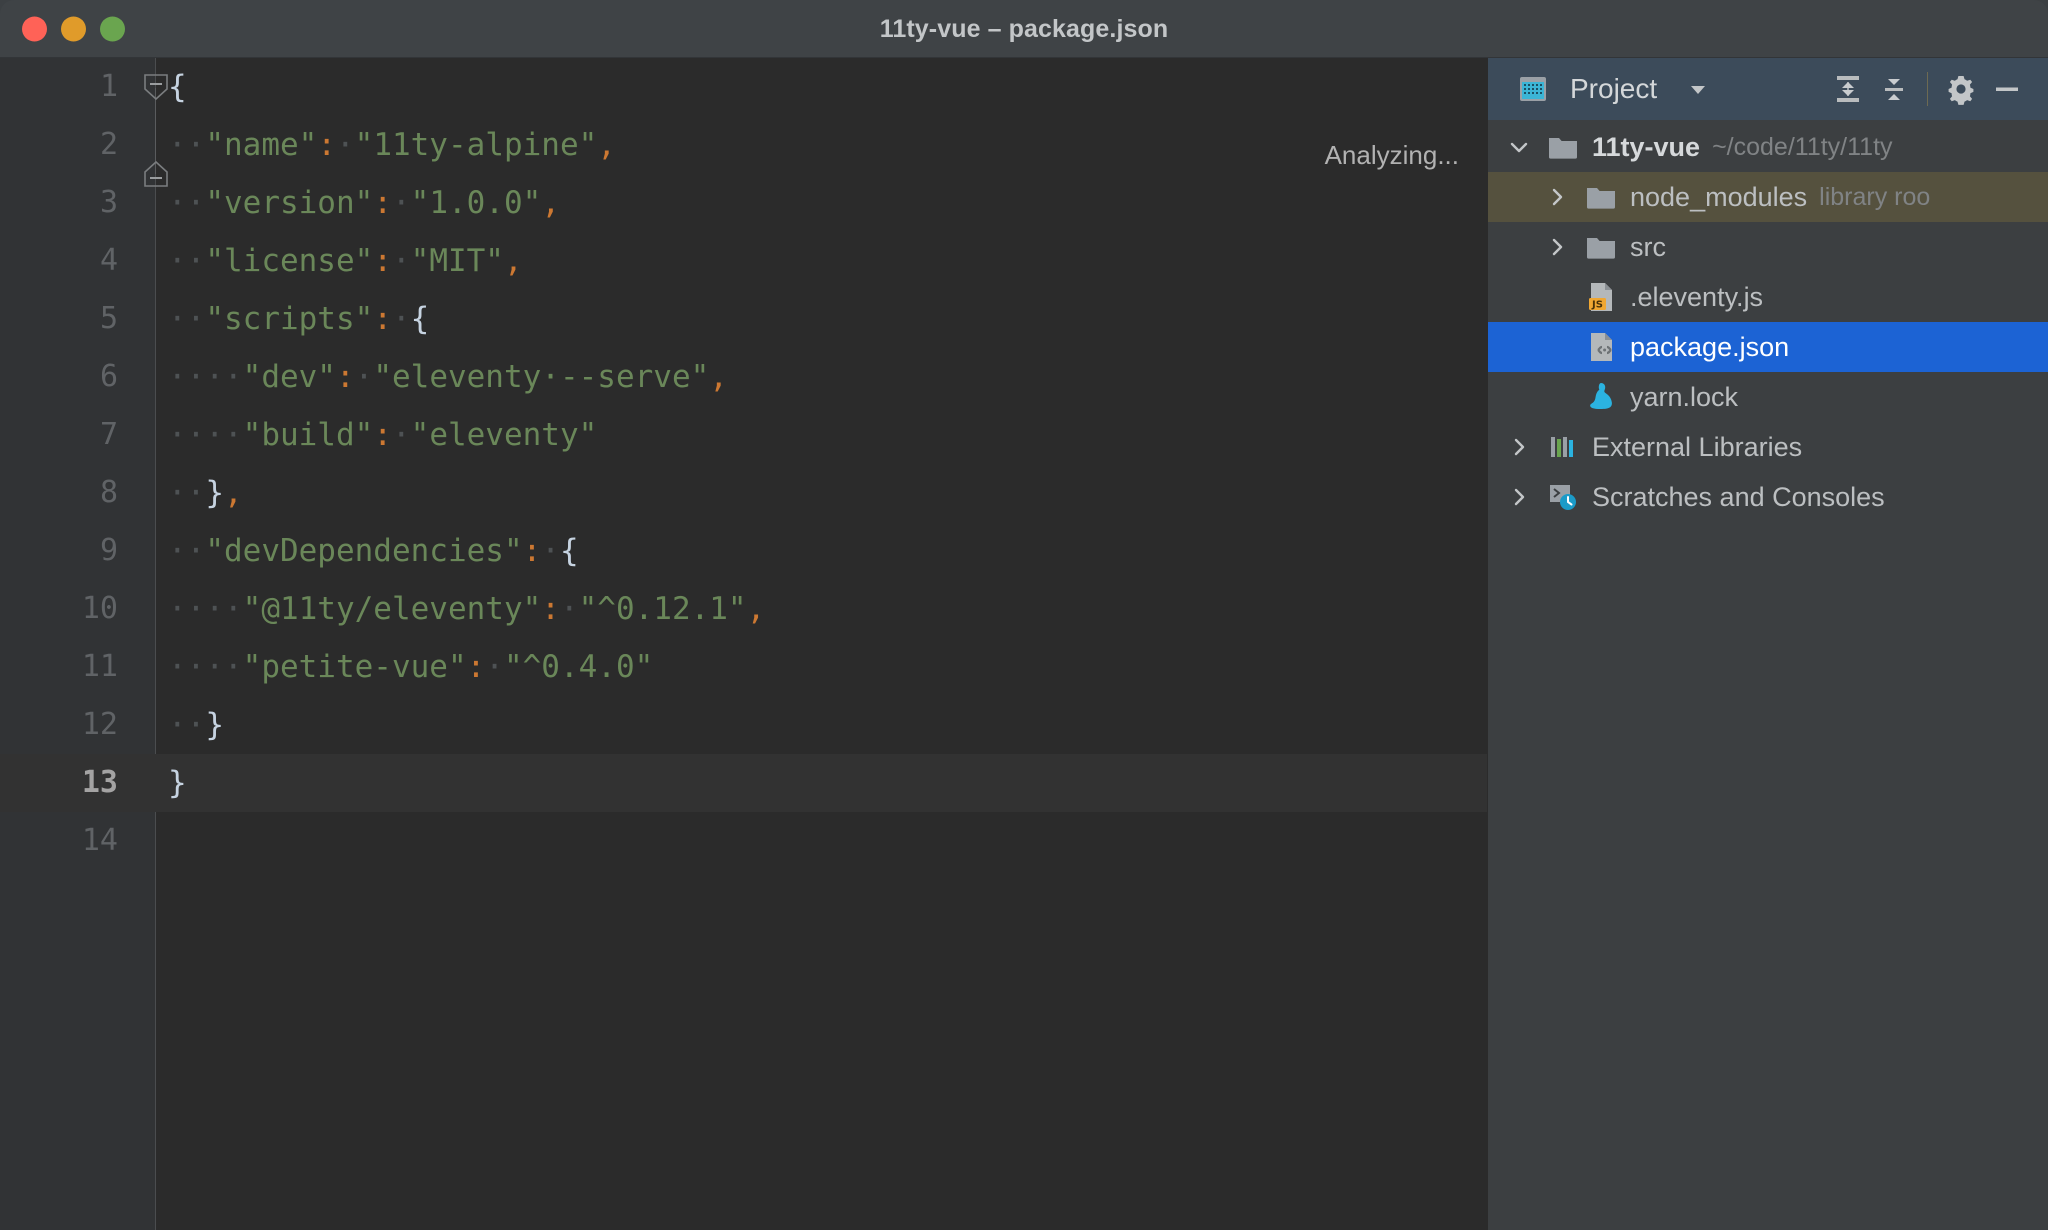 This screenshot has height=1230, width=2048. I want to click on code-line: 1{, so click(743, 87).